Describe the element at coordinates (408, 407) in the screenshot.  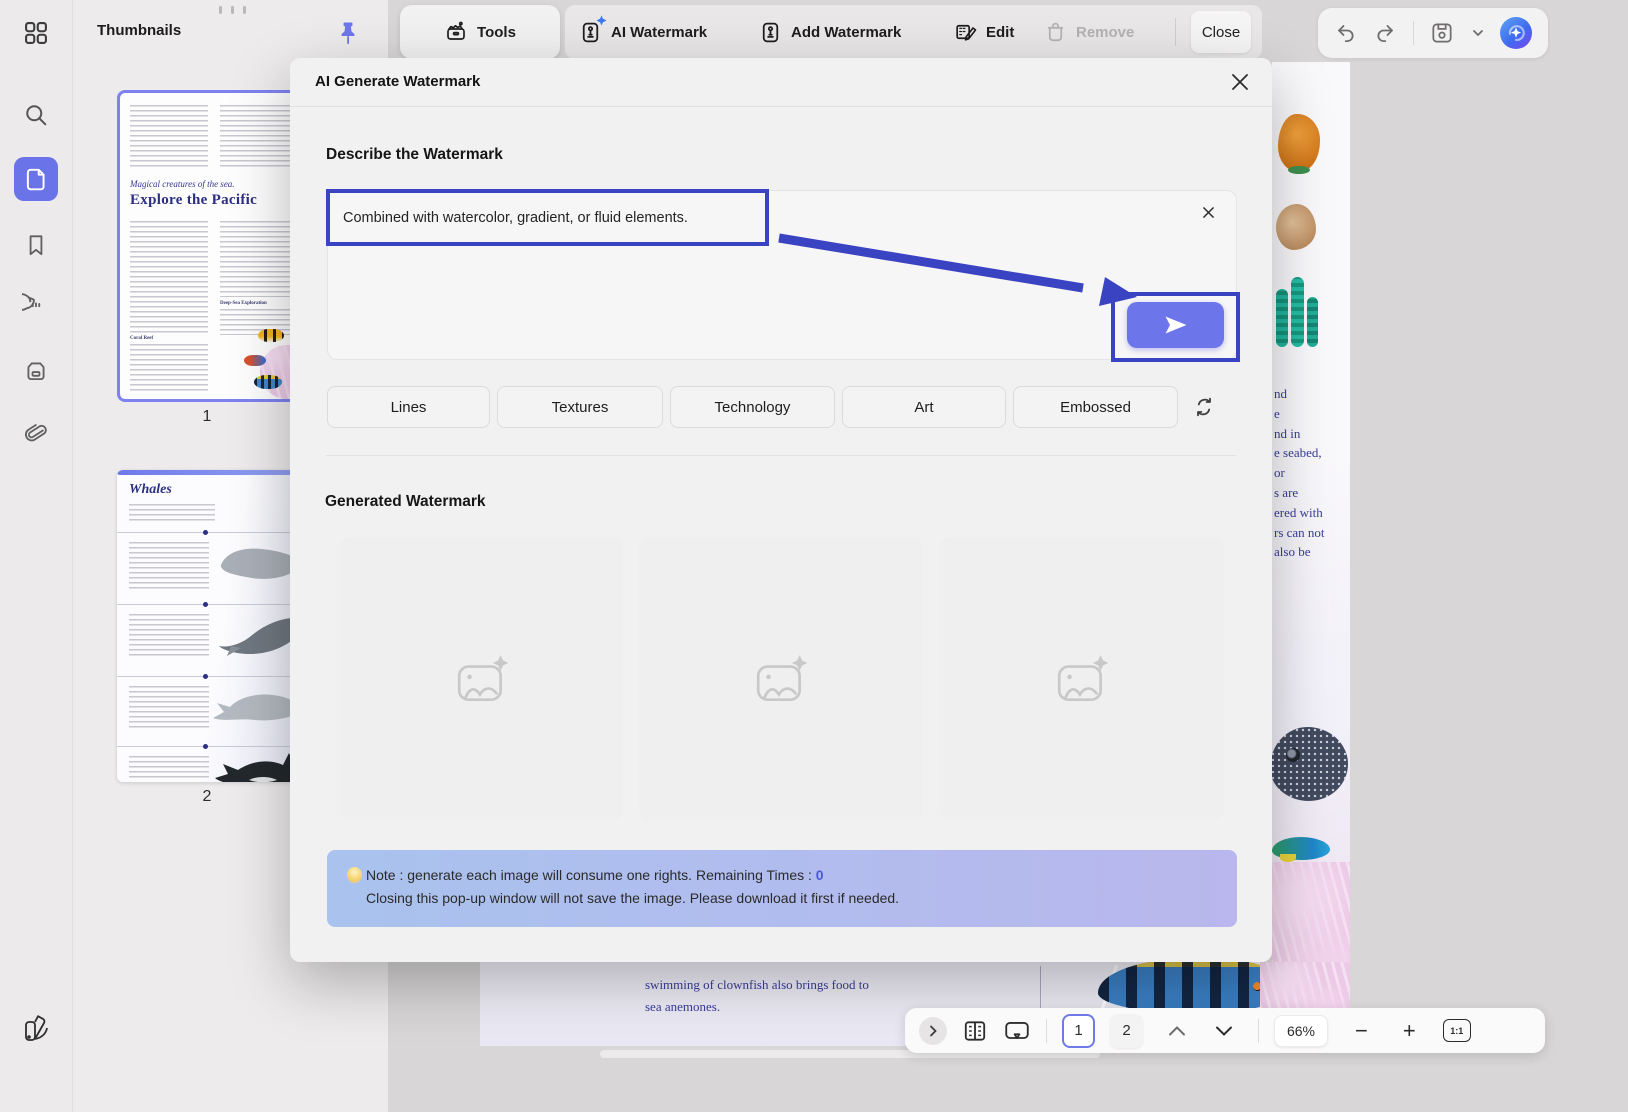
I see `tag-lines: Lines` at that location.